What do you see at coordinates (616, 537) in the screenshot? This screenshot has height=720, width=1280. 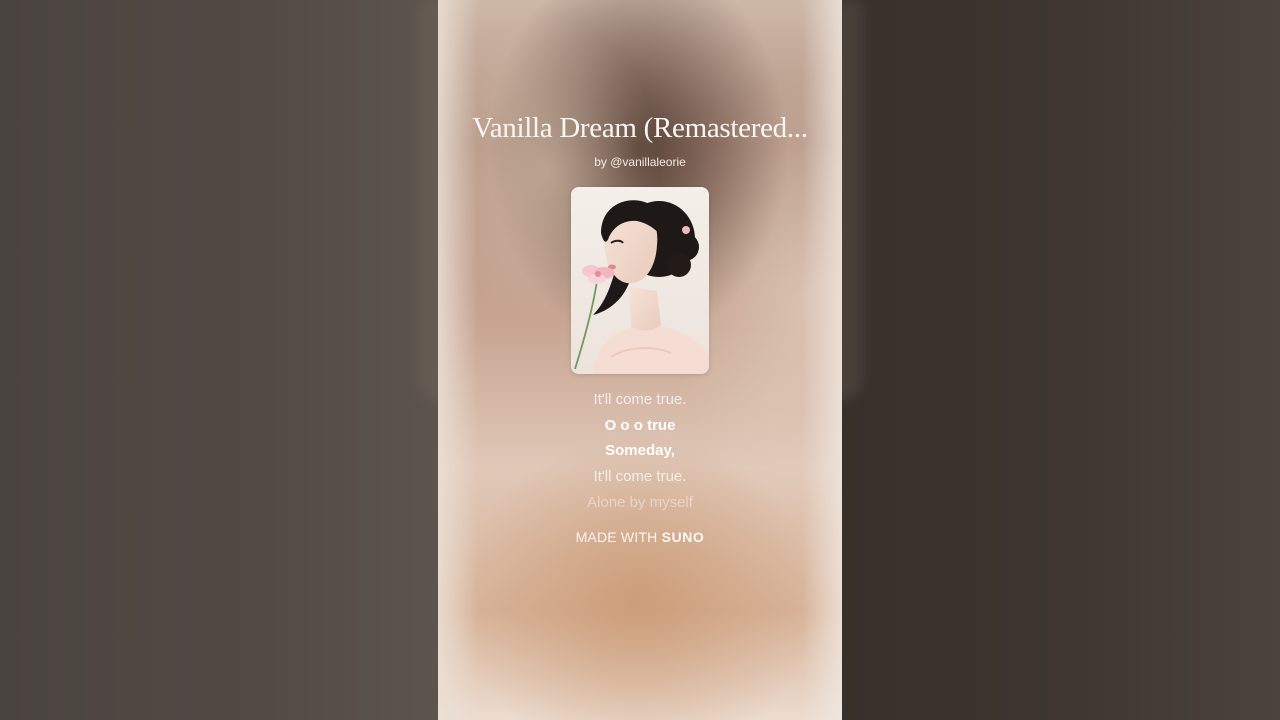 I see `made-with-label: MADE WITH` at bounding box center [616, 537].